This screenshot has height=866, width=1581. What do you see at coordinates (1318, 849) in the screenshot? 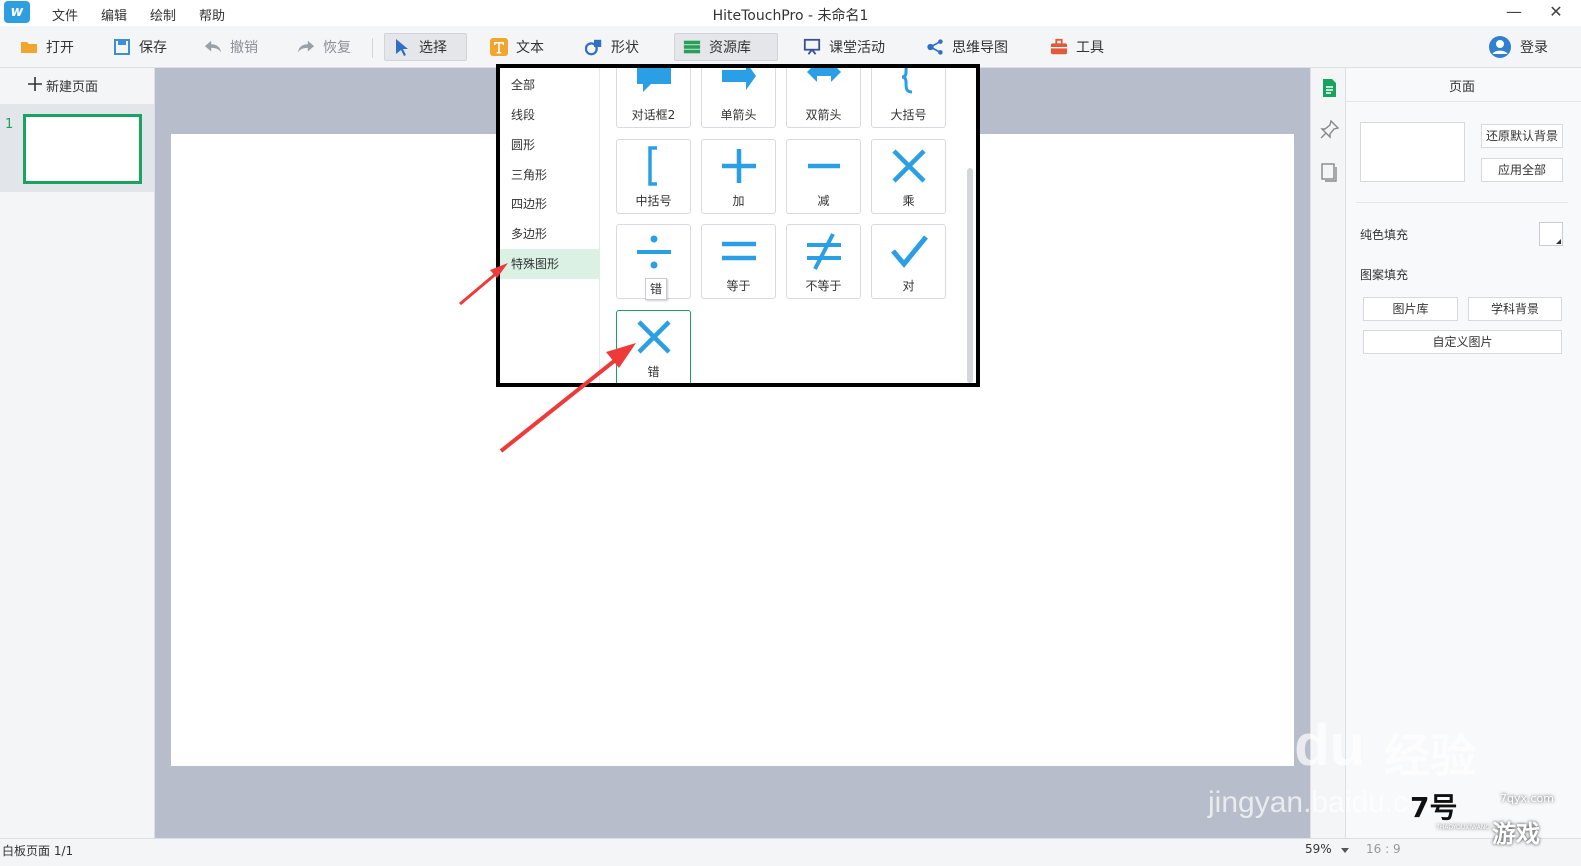
I see `zoom-level: 59%` at bounding box center [1318, 849].